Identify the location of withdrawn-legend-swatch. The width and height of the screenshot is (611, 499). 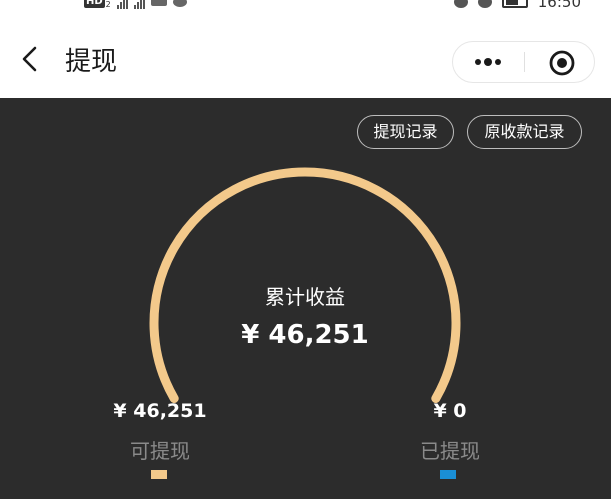
(448, 474).